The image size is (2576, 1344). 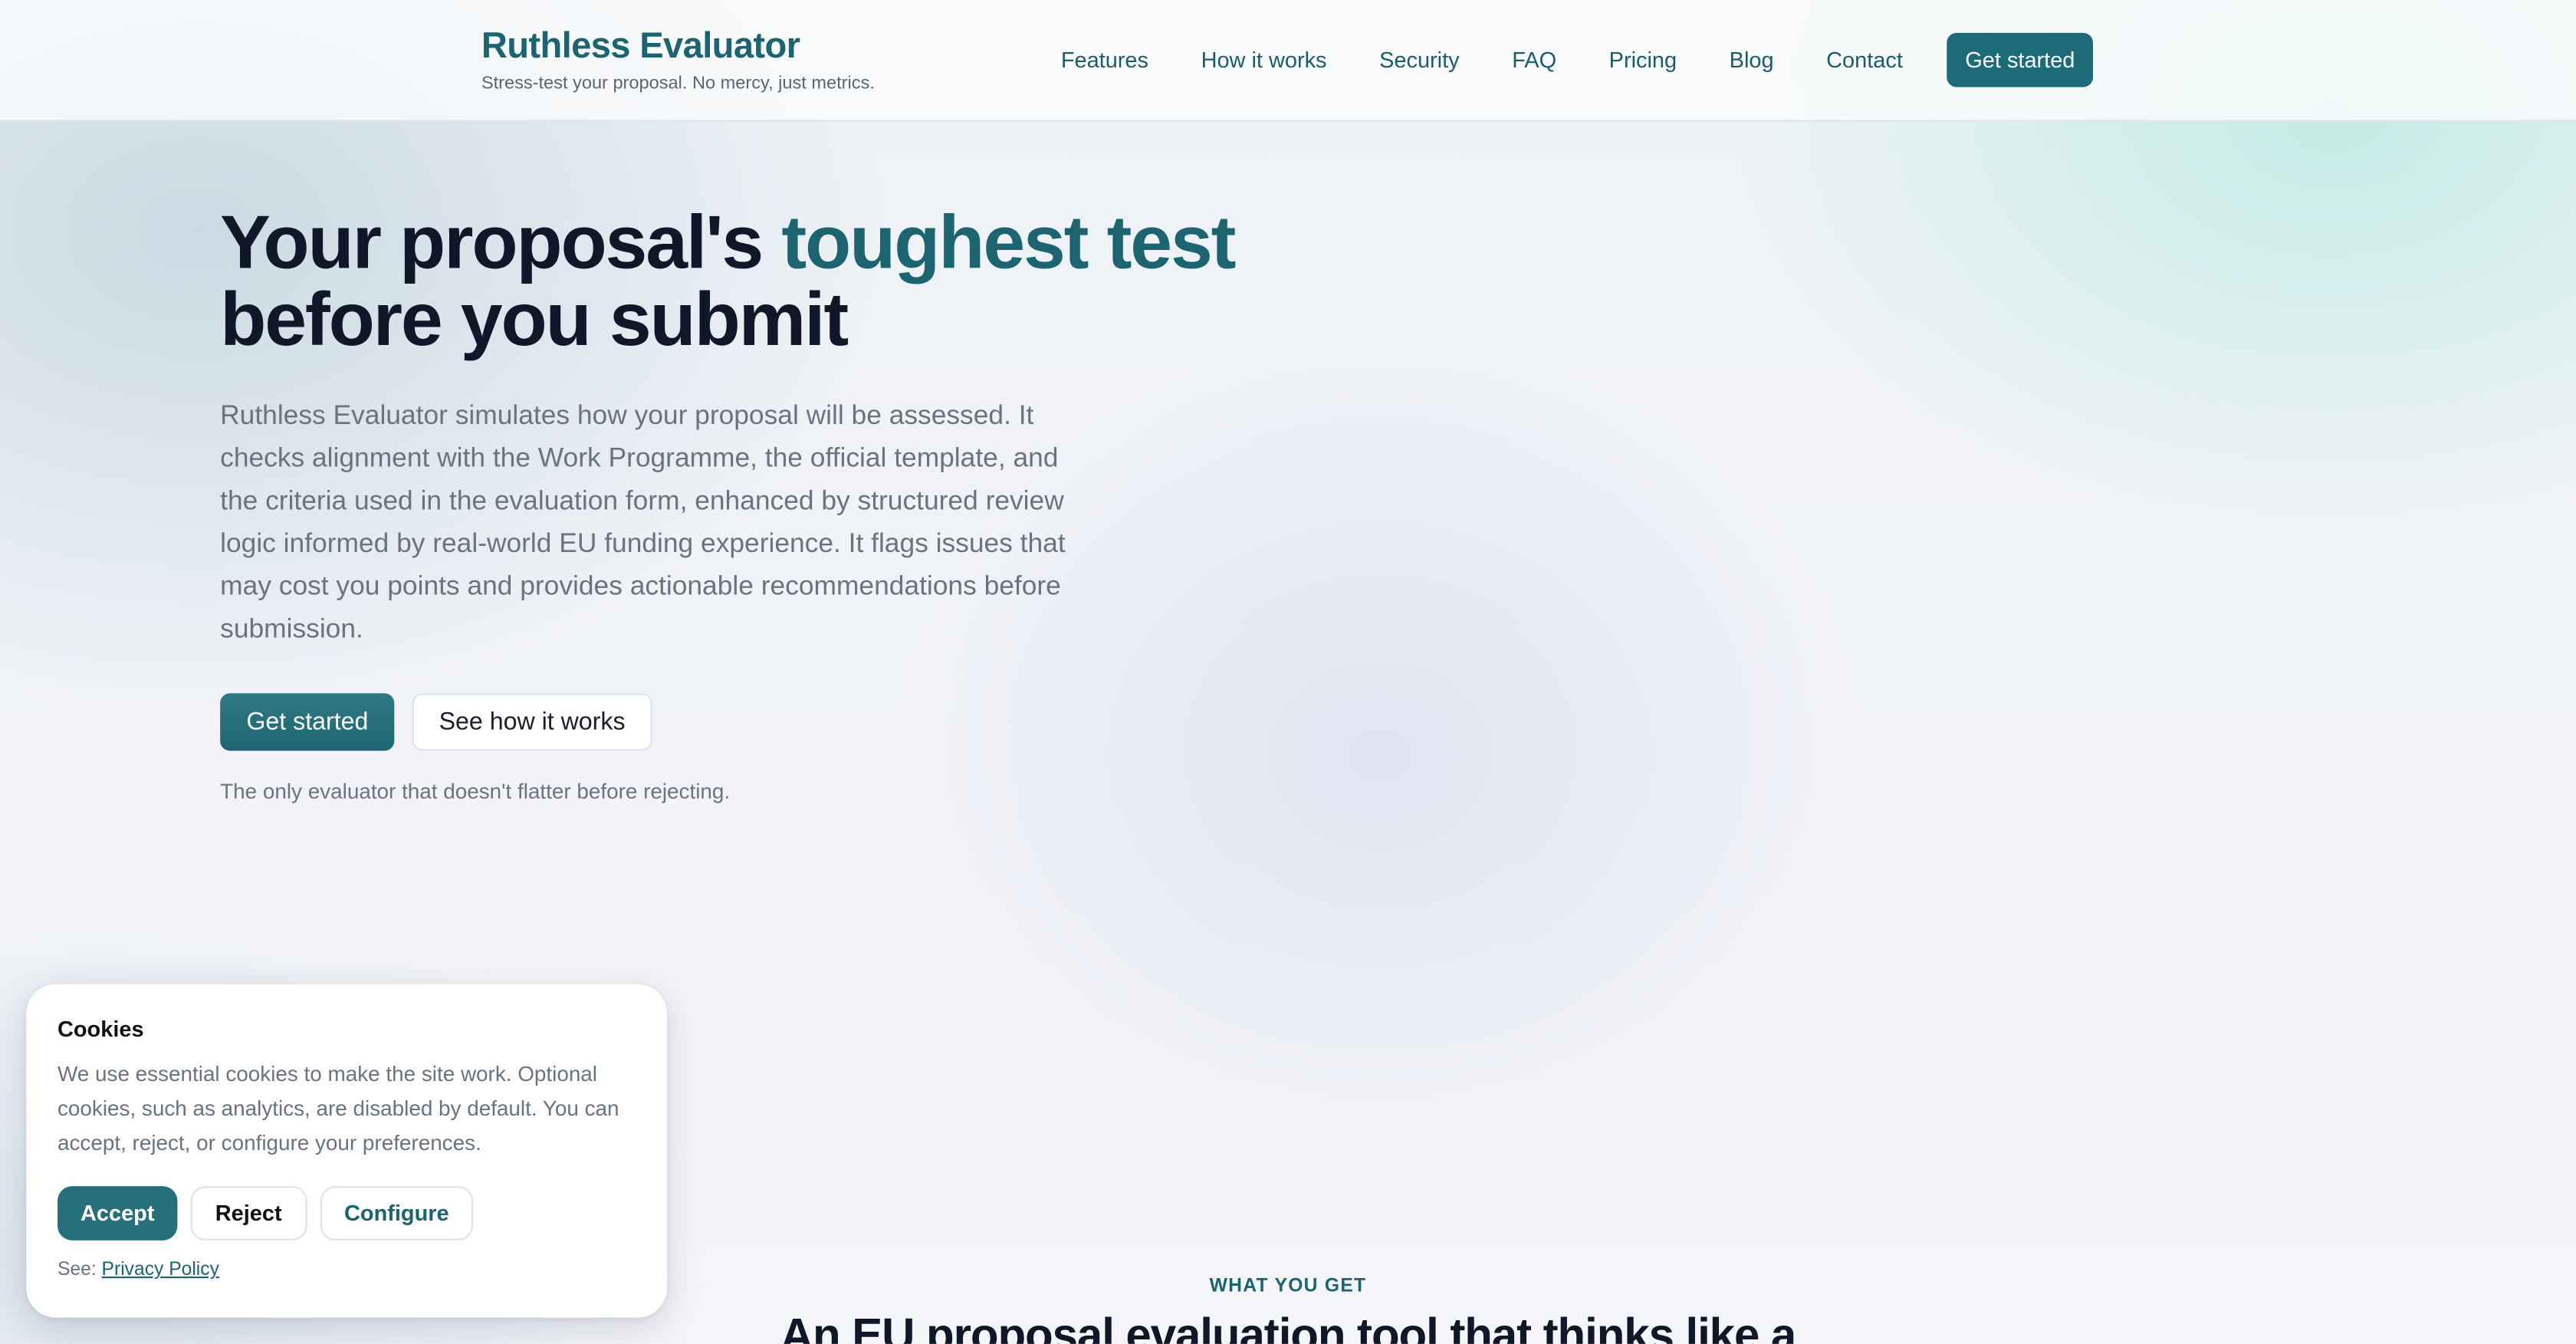 What do you see at coordinates (678, 46) in the screenshot?
I see `brand-title: Ruthless Evaluator` at bounding box center [678, 46].